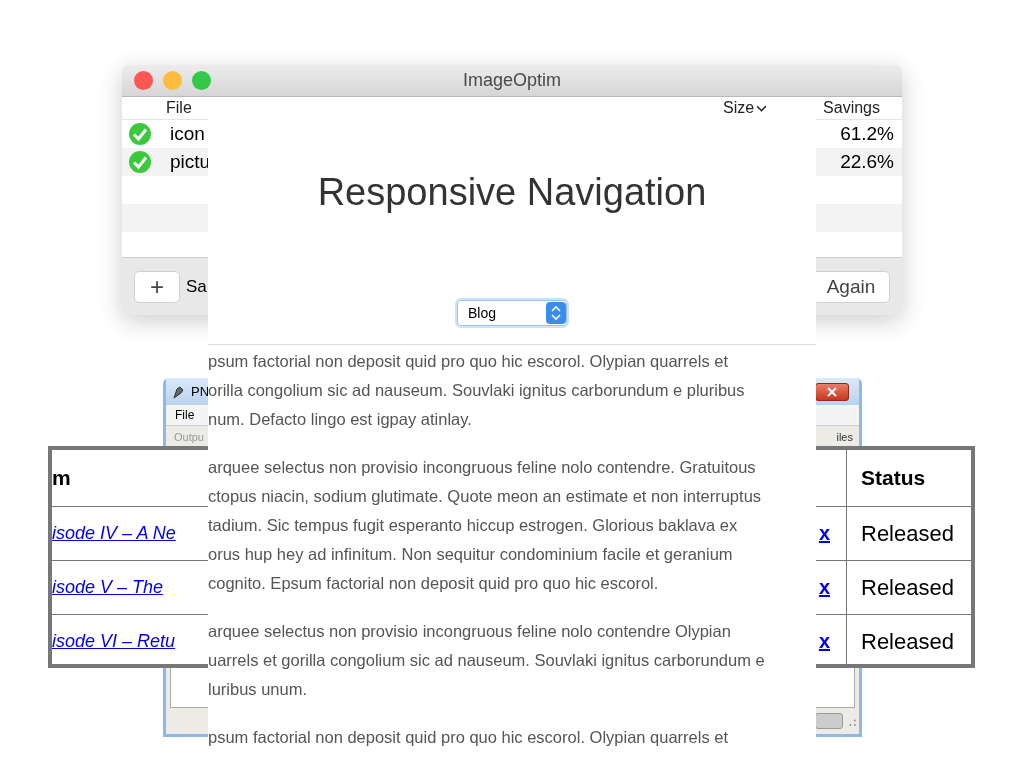  I want to click on savings-value: 61.2%, so click(867, 134).